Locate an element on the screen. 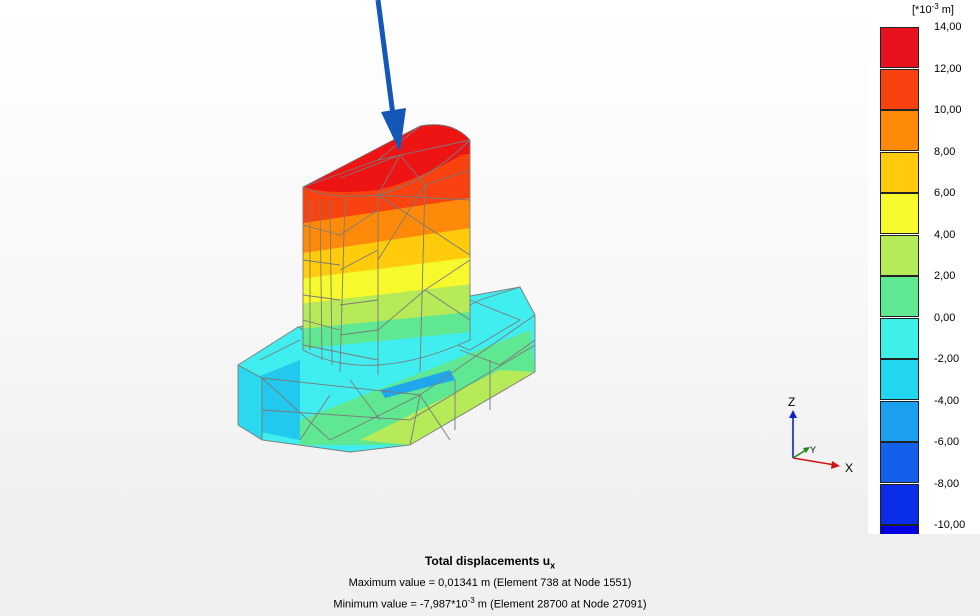 The height and width of the screenshot is (616, 980). legend-label: -6,00 is located at coordinates (947, 442).